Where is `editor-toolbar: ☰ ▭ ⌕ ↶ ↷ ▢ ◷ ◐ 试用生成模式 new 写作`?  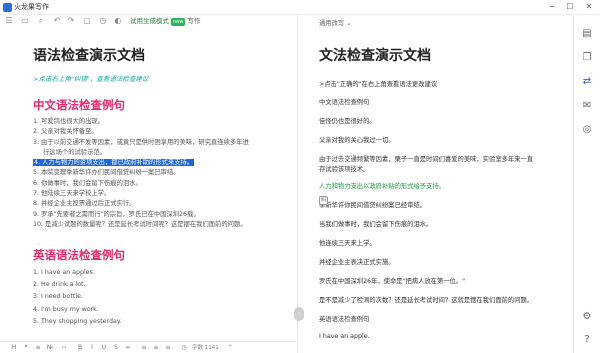 editor-toolbar: ☰ ▭ ⌕ ↶ ↷ ▢ ◷ ◐ 试用生成模式 new 写作 is located at coordinates (149, 22).